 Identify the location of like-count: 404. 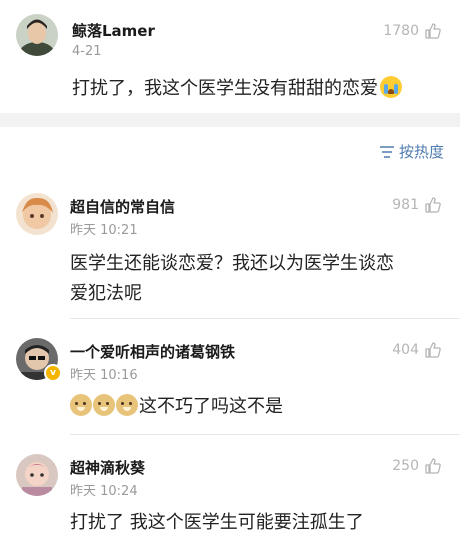
(405, 350).